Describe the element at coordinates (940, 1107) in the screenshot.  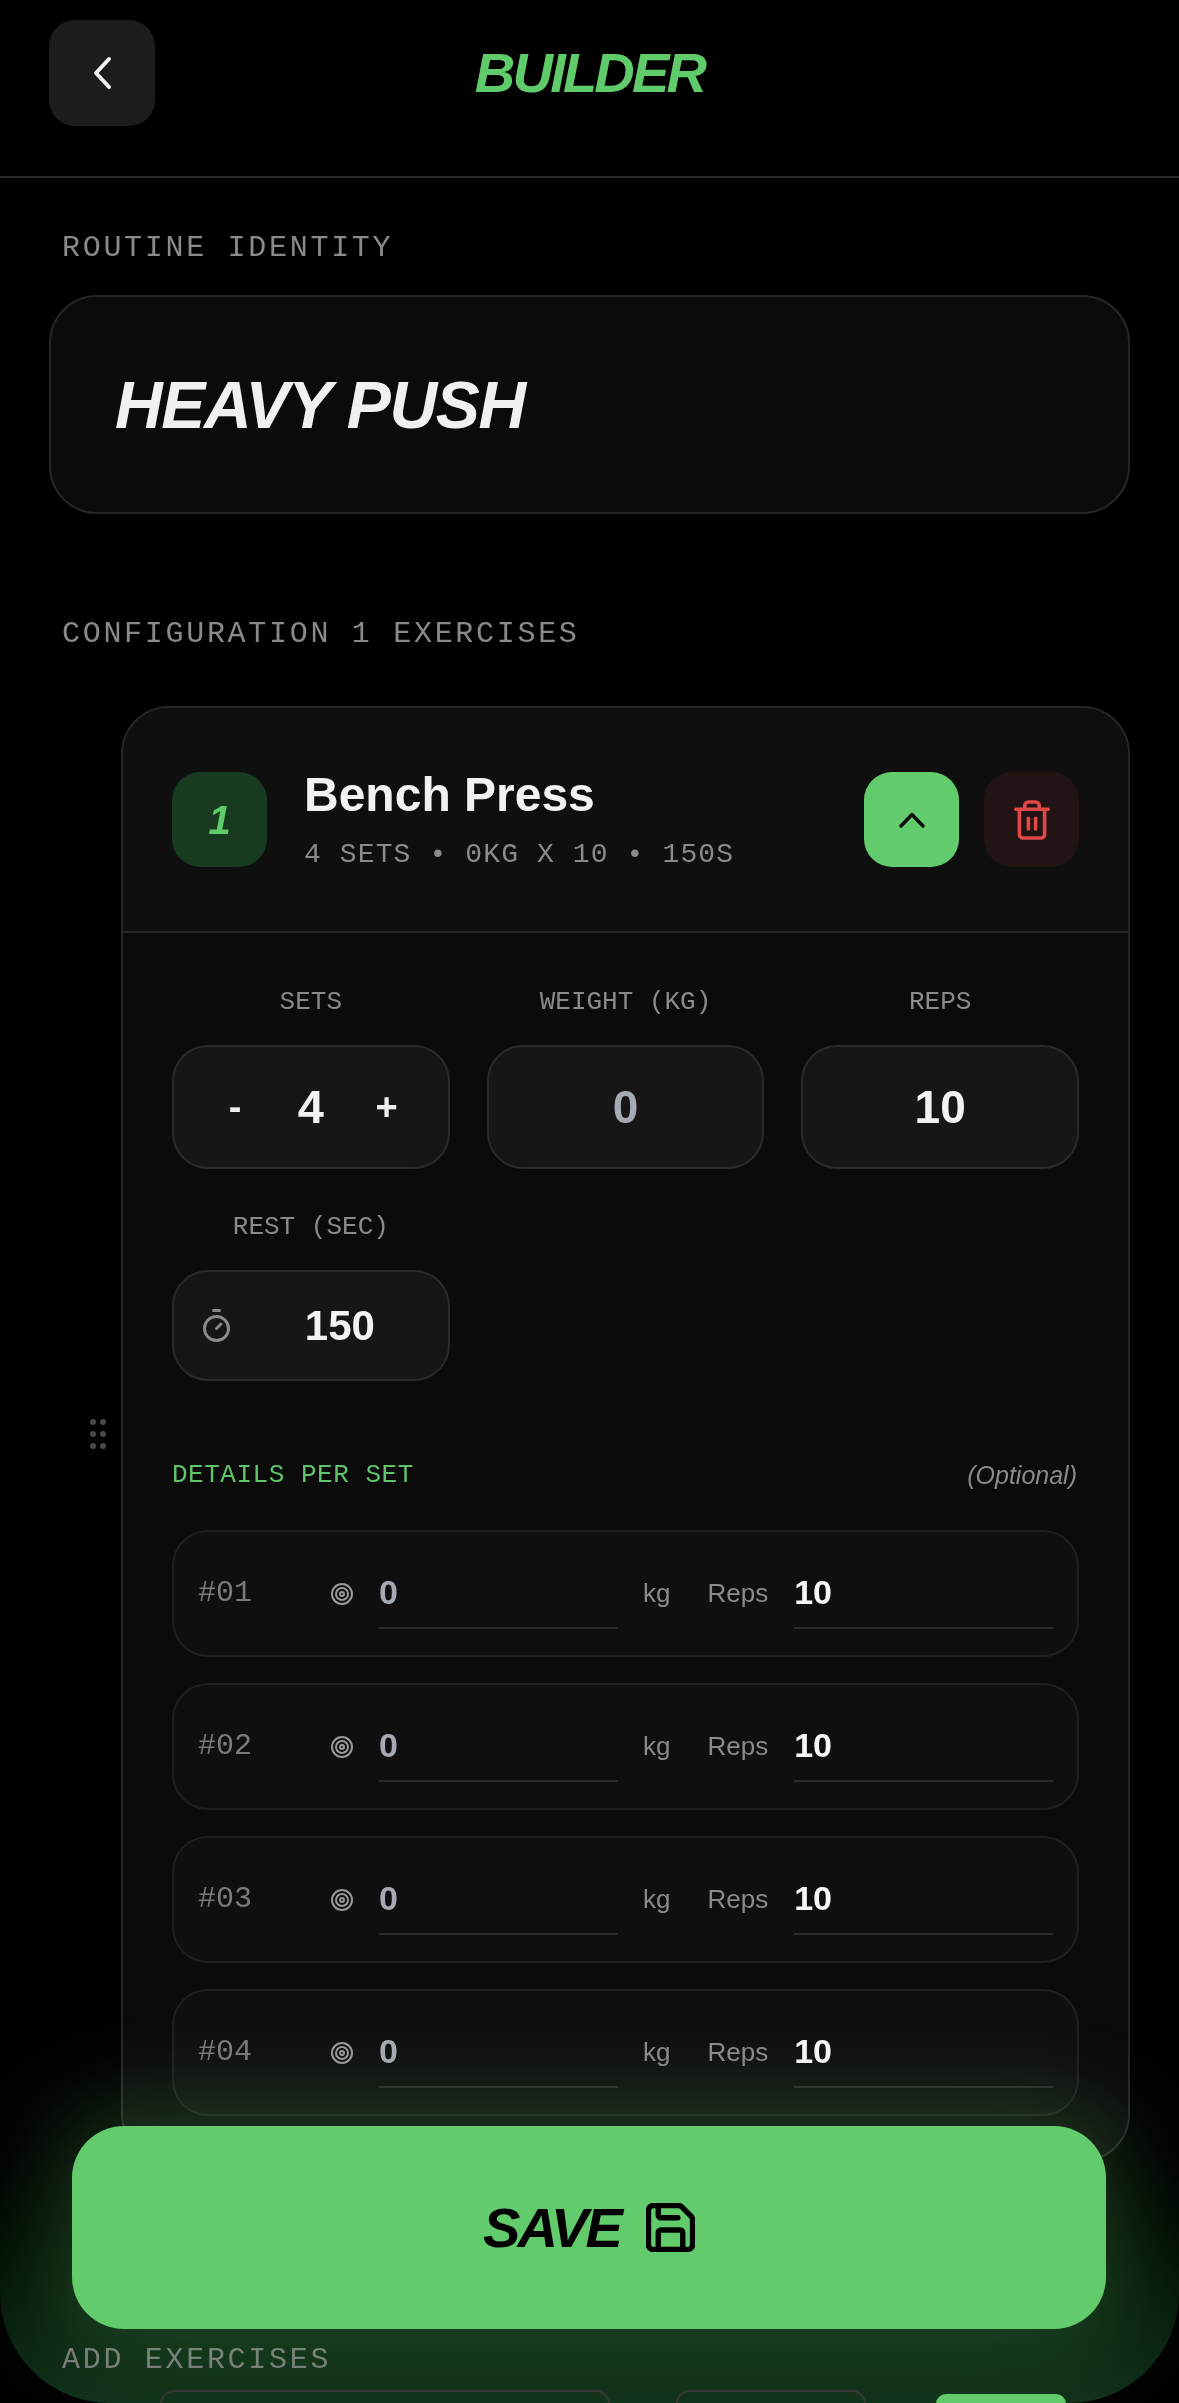
I see `number-field: 10` at that location.